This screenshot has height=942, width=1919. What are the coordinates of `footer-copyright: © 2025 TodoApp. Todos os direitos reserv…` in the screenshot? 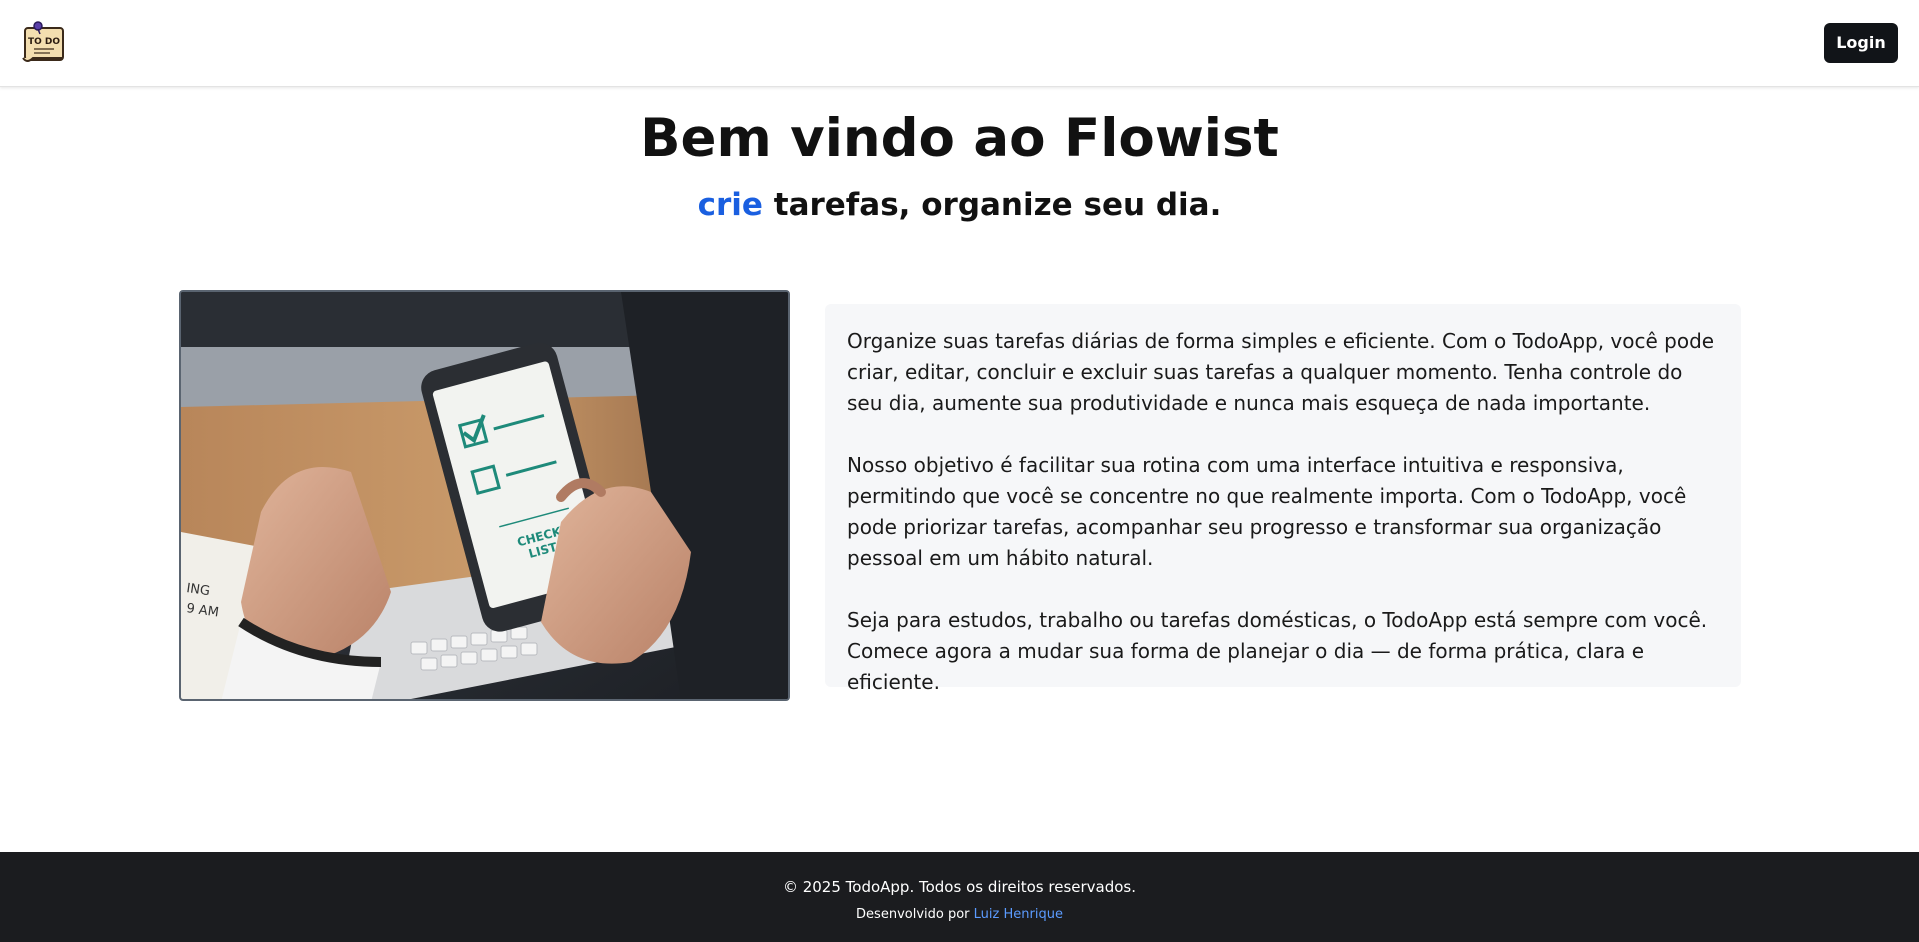 It's located at (959, 887).